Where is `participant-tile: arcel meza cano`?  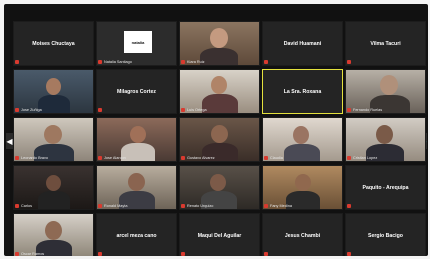
participant-tile: arcel meza cano is located at coordinates (136, 234).